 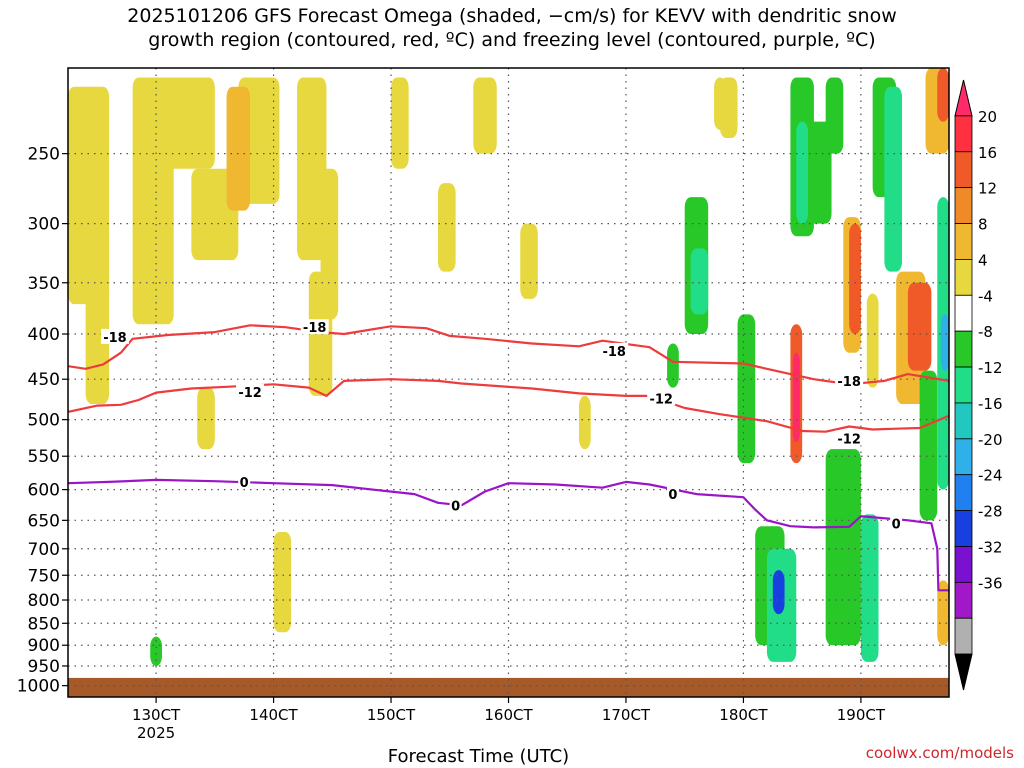 I want to click on contour-label-10: 0, so click(x=896, y=524).